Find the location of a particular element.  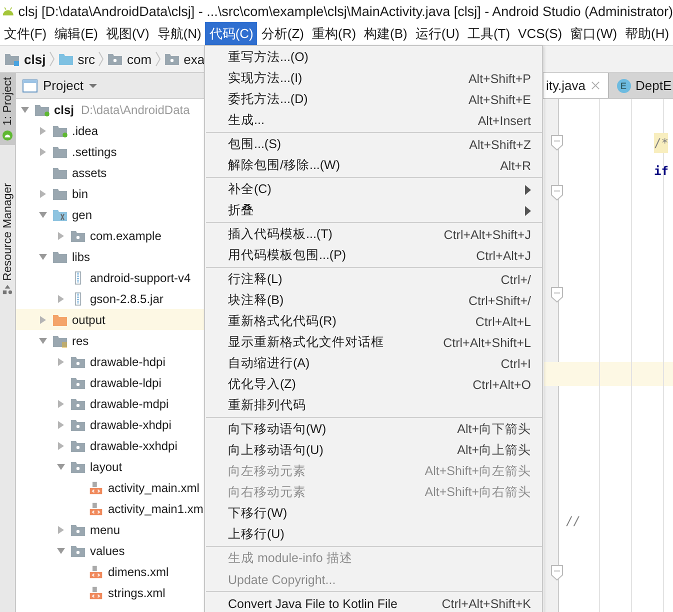

tree-item: strings.xml is located at coordinates (110, 592).